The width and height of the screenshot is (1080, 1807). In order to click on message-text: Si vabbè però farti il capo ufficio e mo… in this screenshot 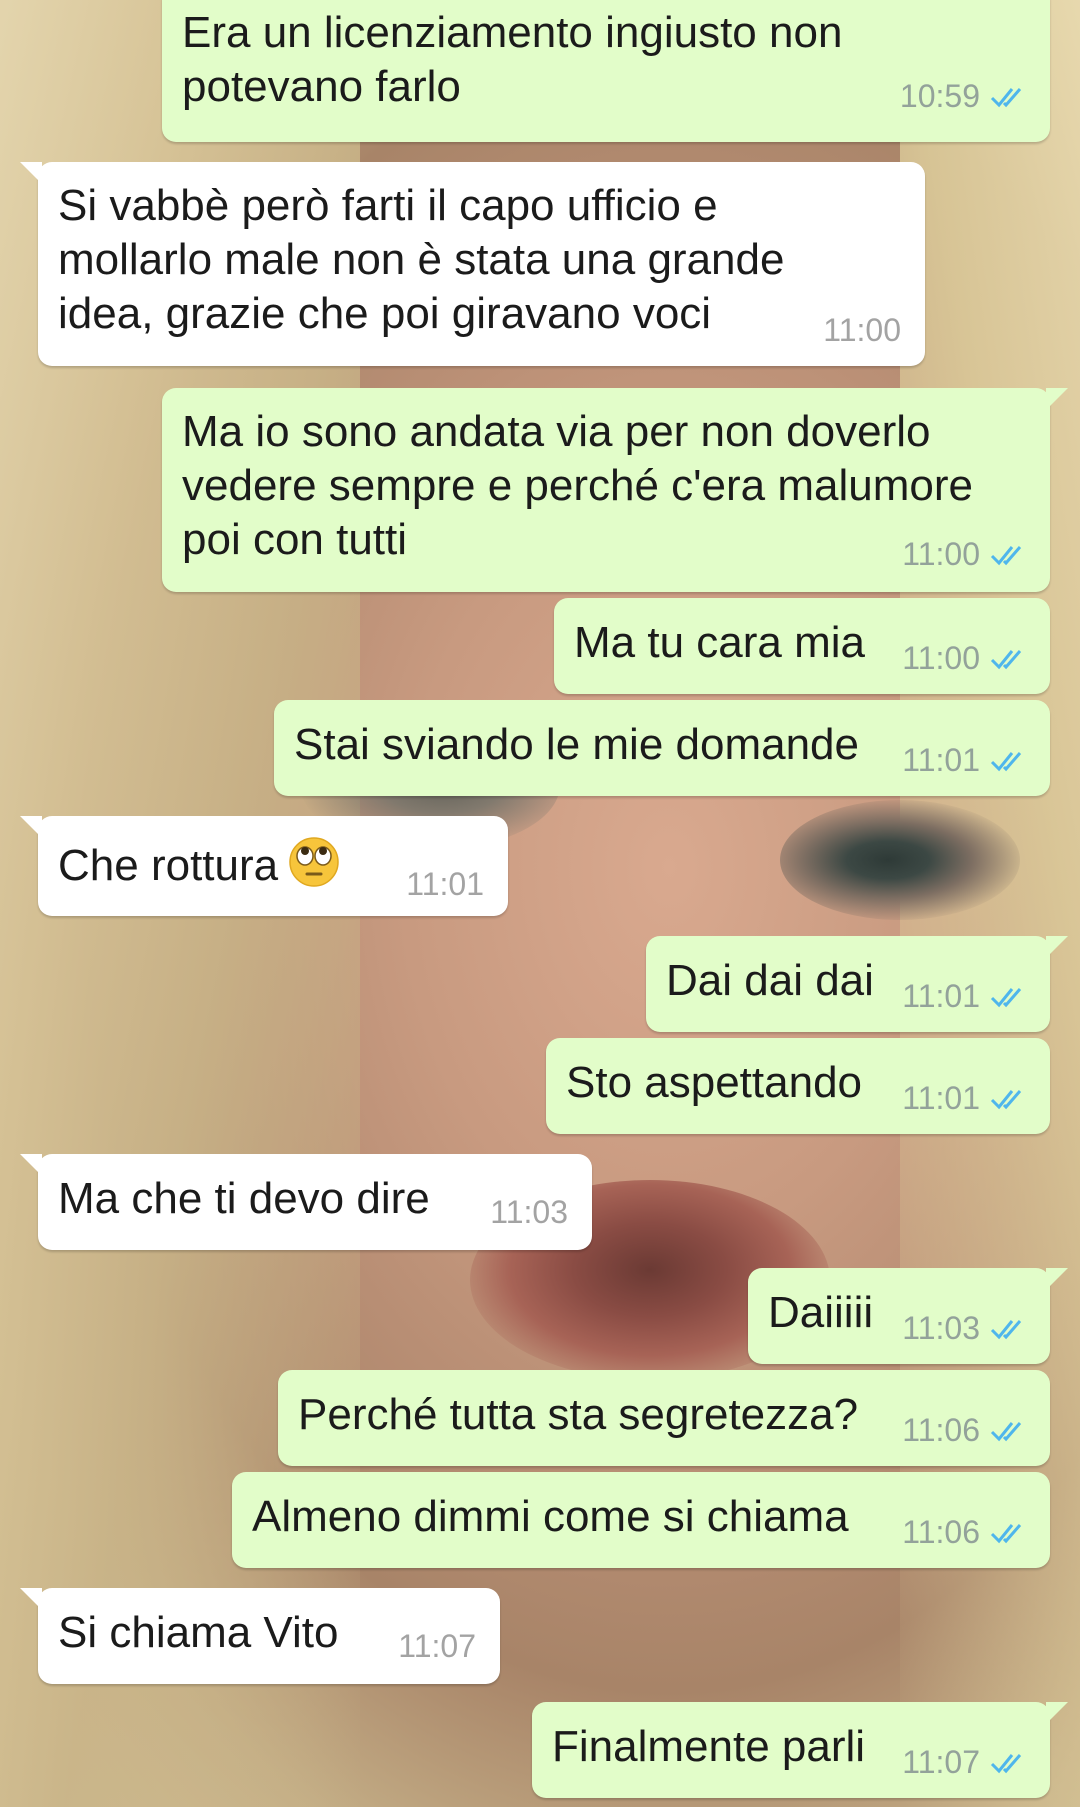, I will do `click(421, 259)`.